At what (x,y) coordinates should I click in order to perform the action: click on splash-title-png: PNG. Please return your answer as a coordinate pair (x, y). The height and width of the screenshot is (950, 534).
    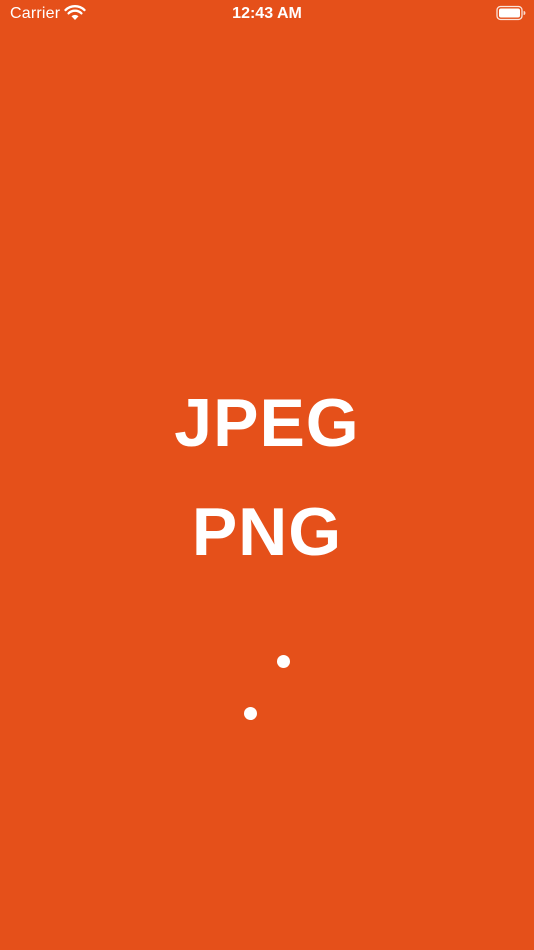
    Looking at the image, I should click on (267, 532).